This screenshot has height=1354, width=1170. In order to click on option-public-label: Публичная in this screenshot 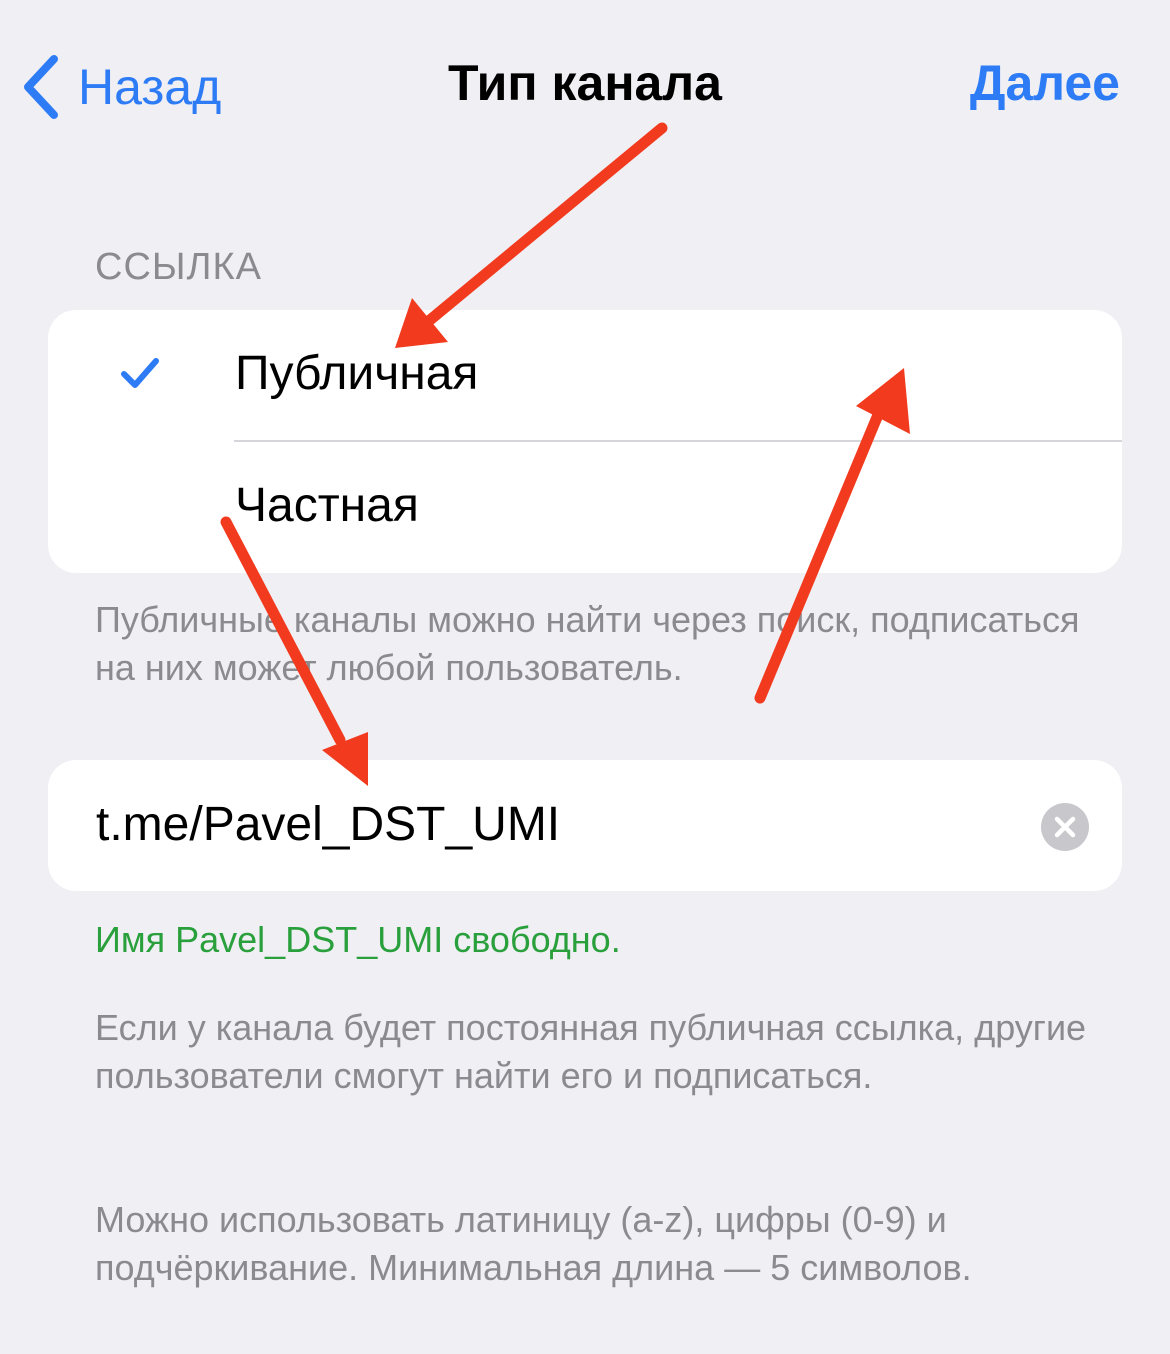, I will do `click(357, 373)`.